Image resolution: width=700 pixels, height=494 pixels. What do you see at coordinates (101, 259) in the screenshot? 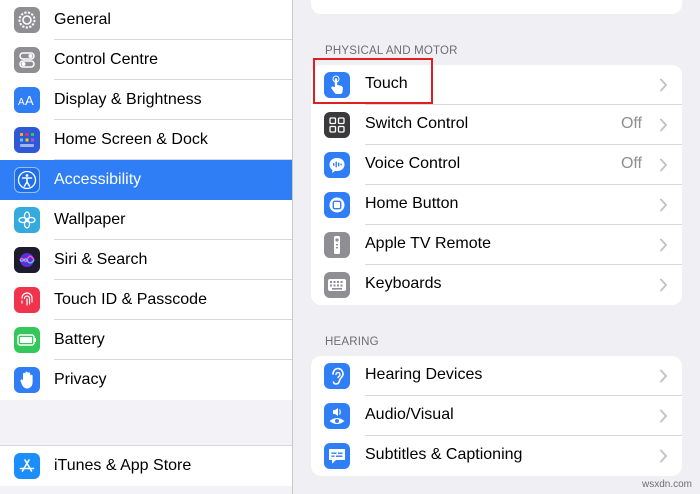
I see `sidebar-item-label: Siri & Search` at bounding box center [101, 259].